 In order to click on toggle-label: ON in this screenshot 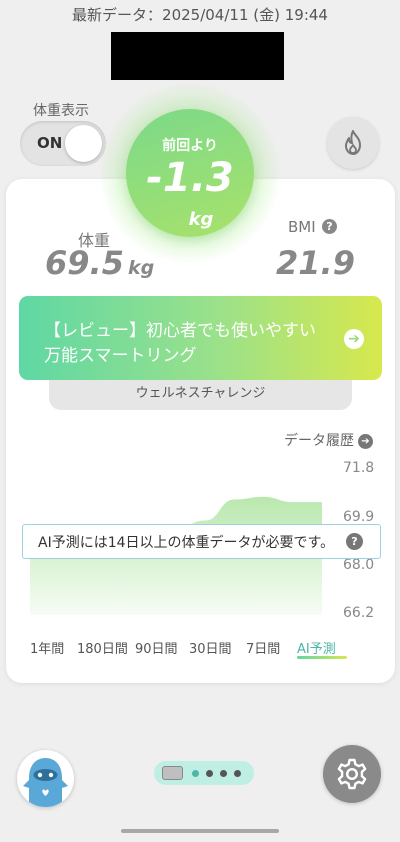, I will do `click(50, 143)`.